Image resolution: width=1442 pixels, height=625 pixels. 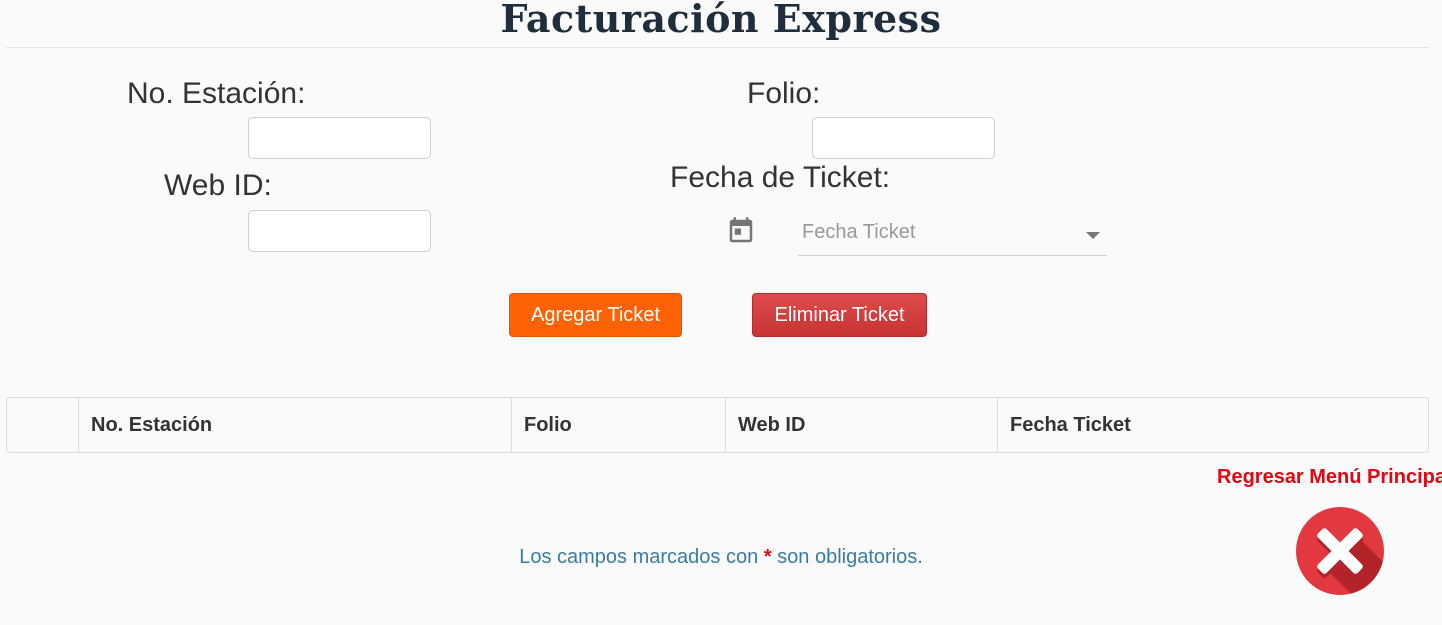 What do you see at coordinates (216, 93) in the screenshot?
I see `station-label: No. Estación:` at bounding box center [216, 93].